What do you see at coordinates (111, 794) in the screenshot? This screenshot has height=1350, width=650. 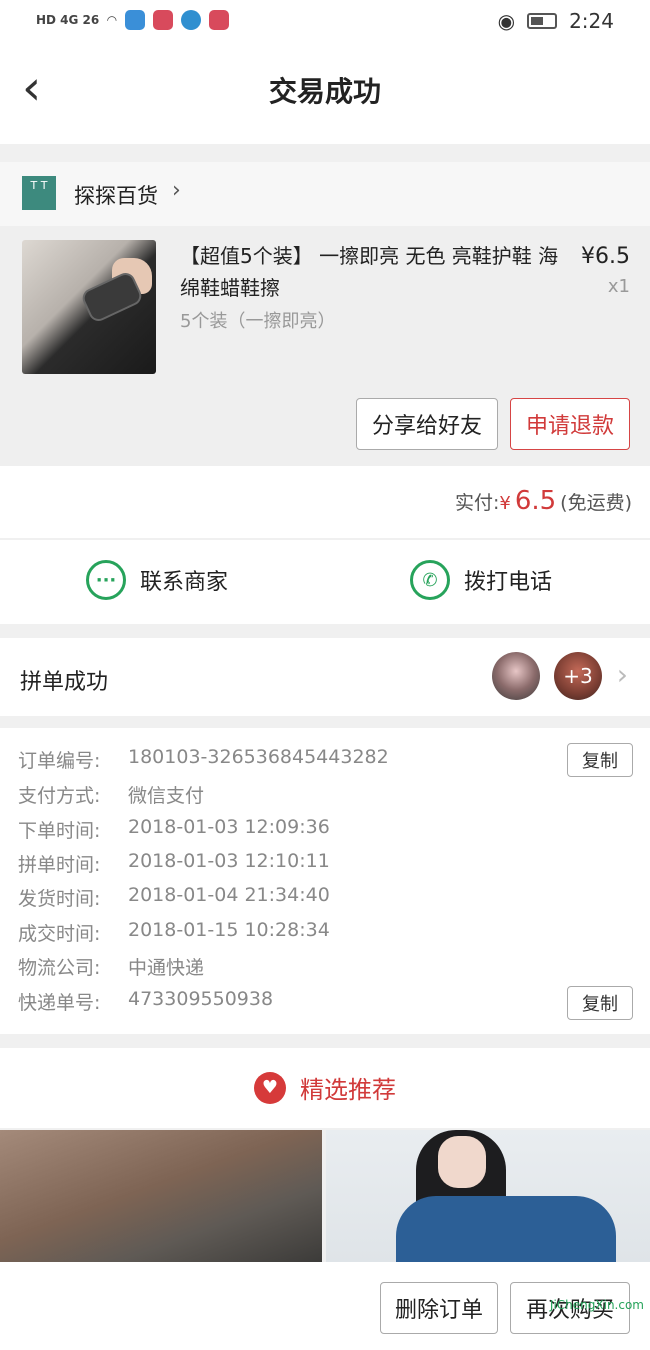 I see `info-row: 支付方式: 微信支付` at bounding box center [111, 794].